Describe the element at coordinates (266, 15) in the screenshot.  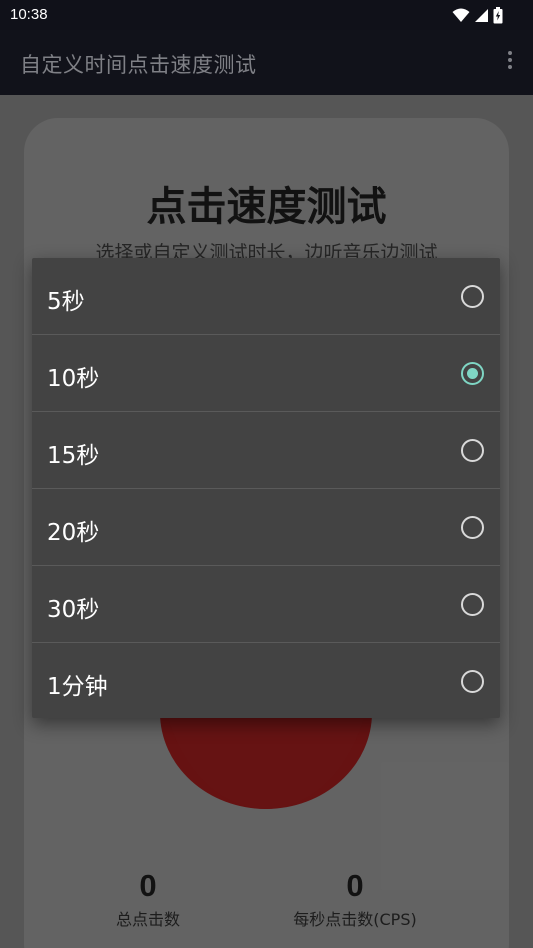
I see `status-bar: 10:38` at that location.